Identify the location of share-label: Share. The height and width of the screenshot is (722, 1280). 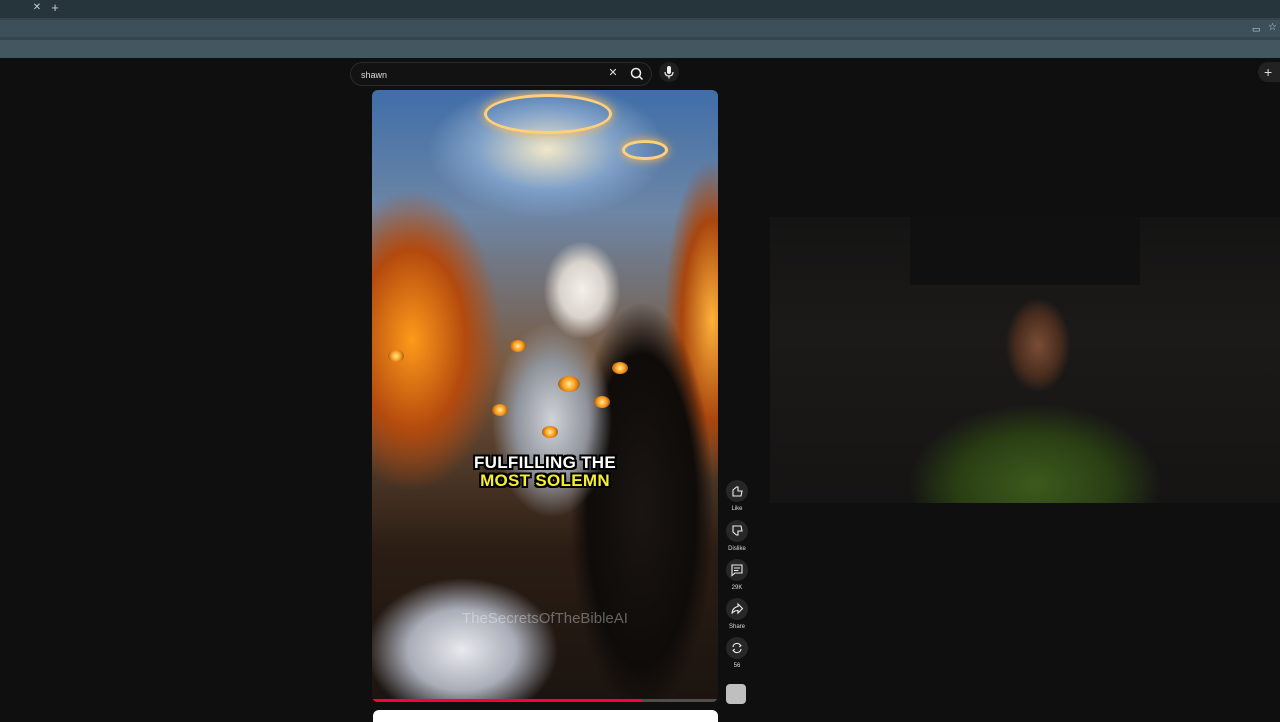
(736, 627).